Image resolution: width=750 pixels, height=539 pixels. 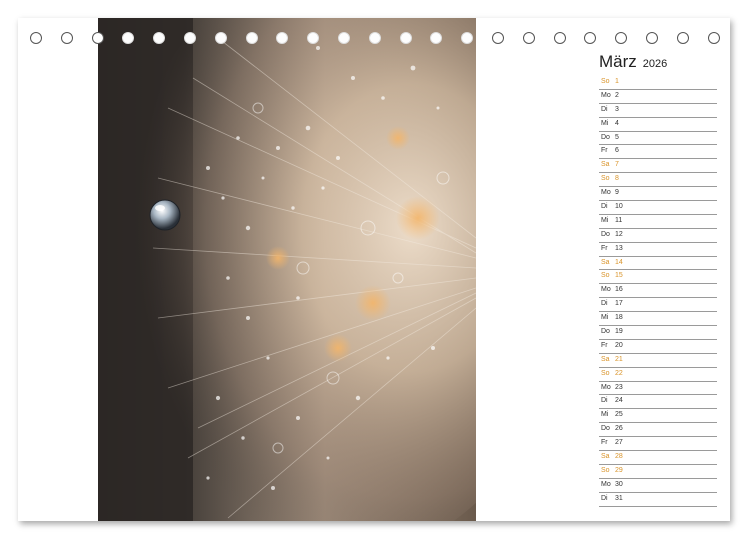 I want to click on day-row: Sa 21, so click(x=658, y=361).